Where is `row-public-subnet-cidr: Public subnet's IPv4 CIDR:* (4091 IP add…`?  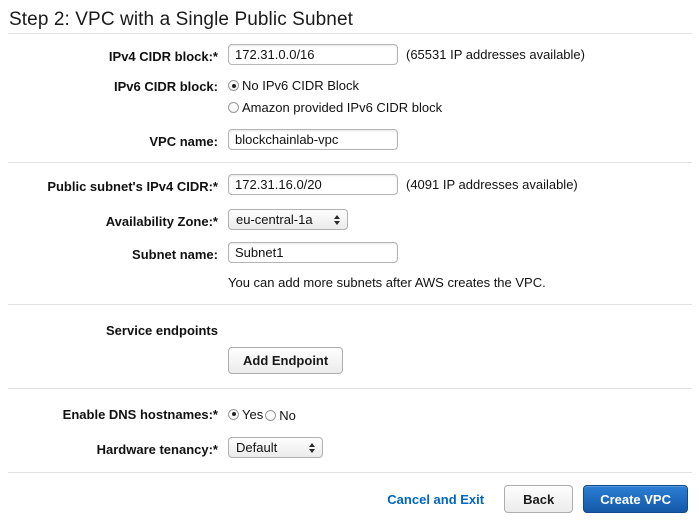 row-public-subnet-cidr: Public subnet's IPv4 CIDR:* (4091 IP add… is located at coordinates (350, 184).